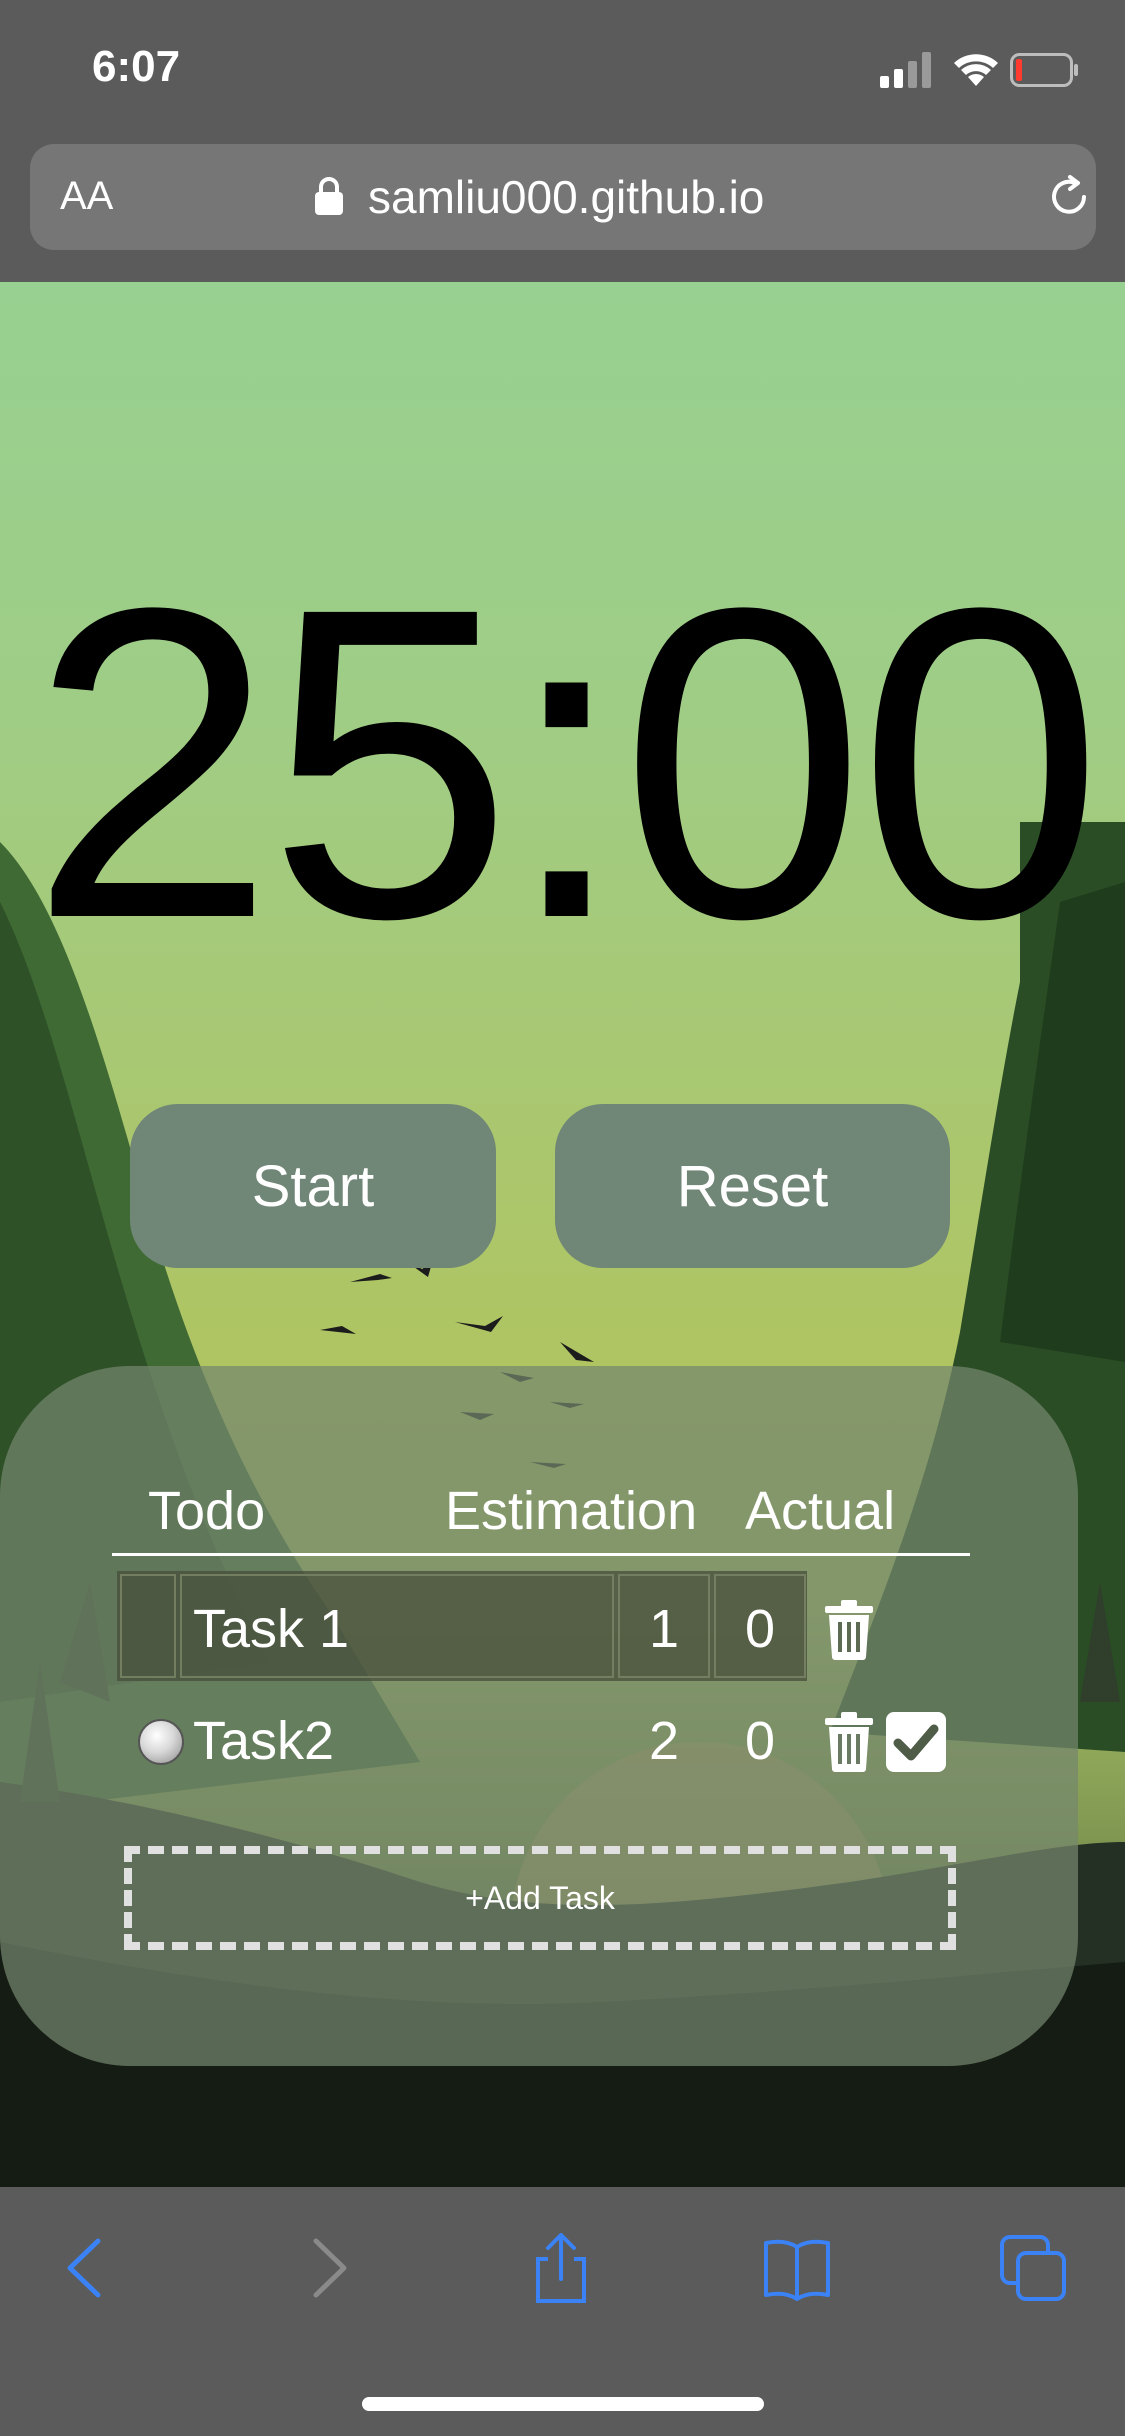  I want to click on forward-icon, so click(327, 2268).